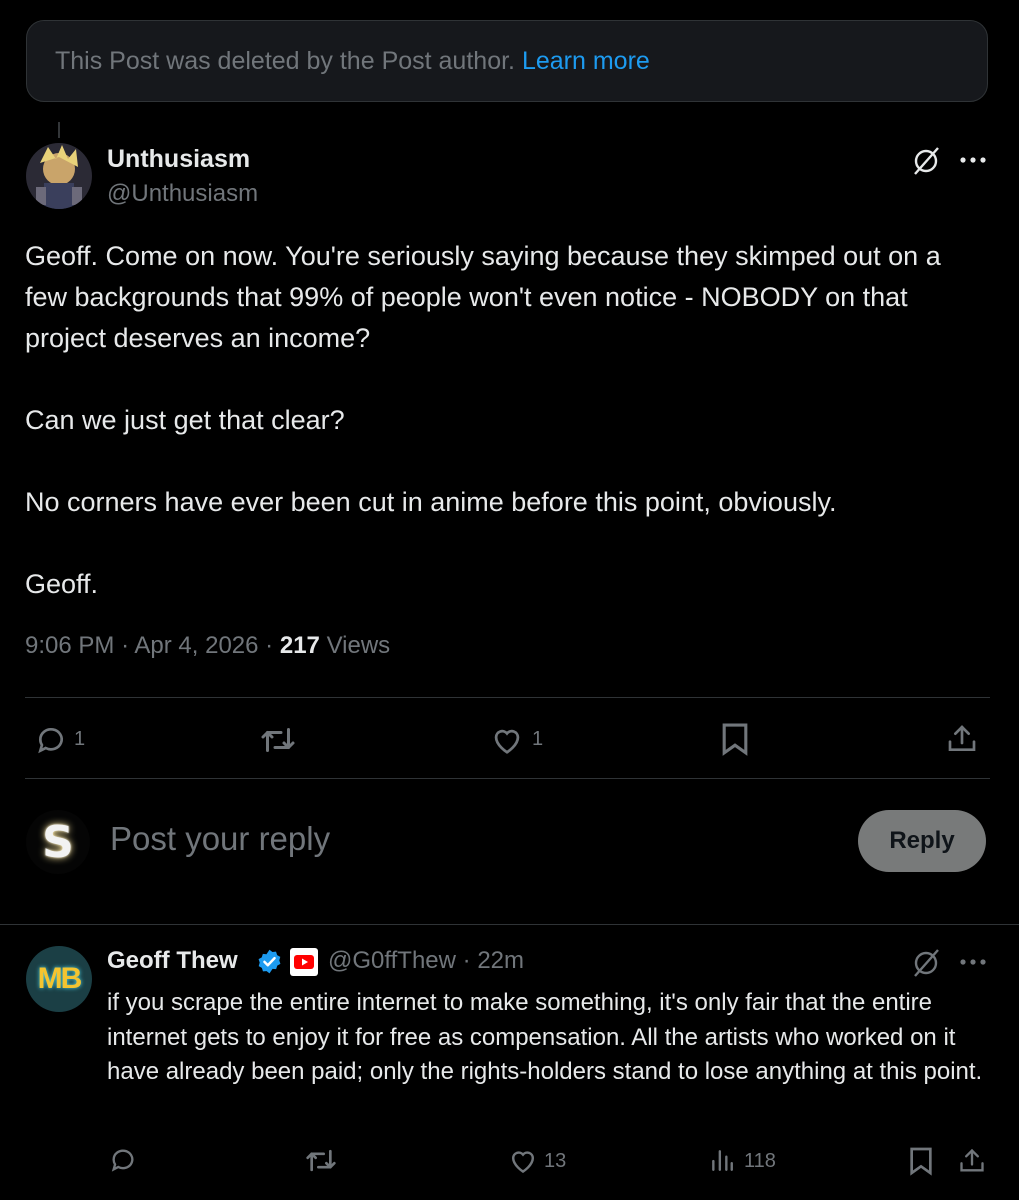  I want to click on reply-button: Reply, so click(922, 841).